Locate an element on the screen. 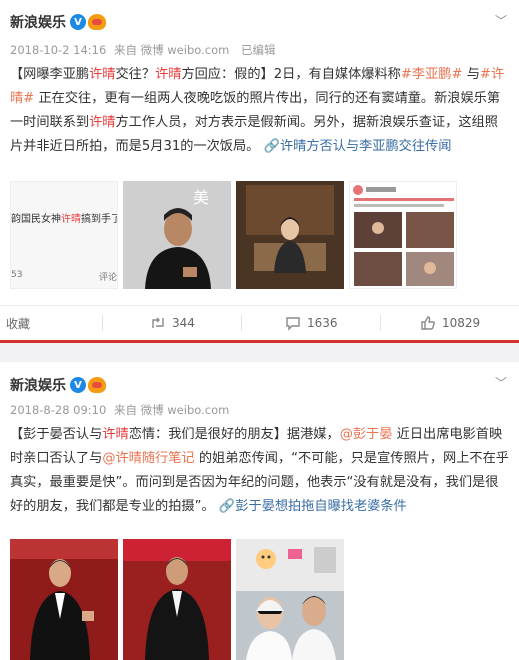 This screenshot has height=660, width=519. post-date: 2018-10-2 14:16 is located at coordinates (58, 50).